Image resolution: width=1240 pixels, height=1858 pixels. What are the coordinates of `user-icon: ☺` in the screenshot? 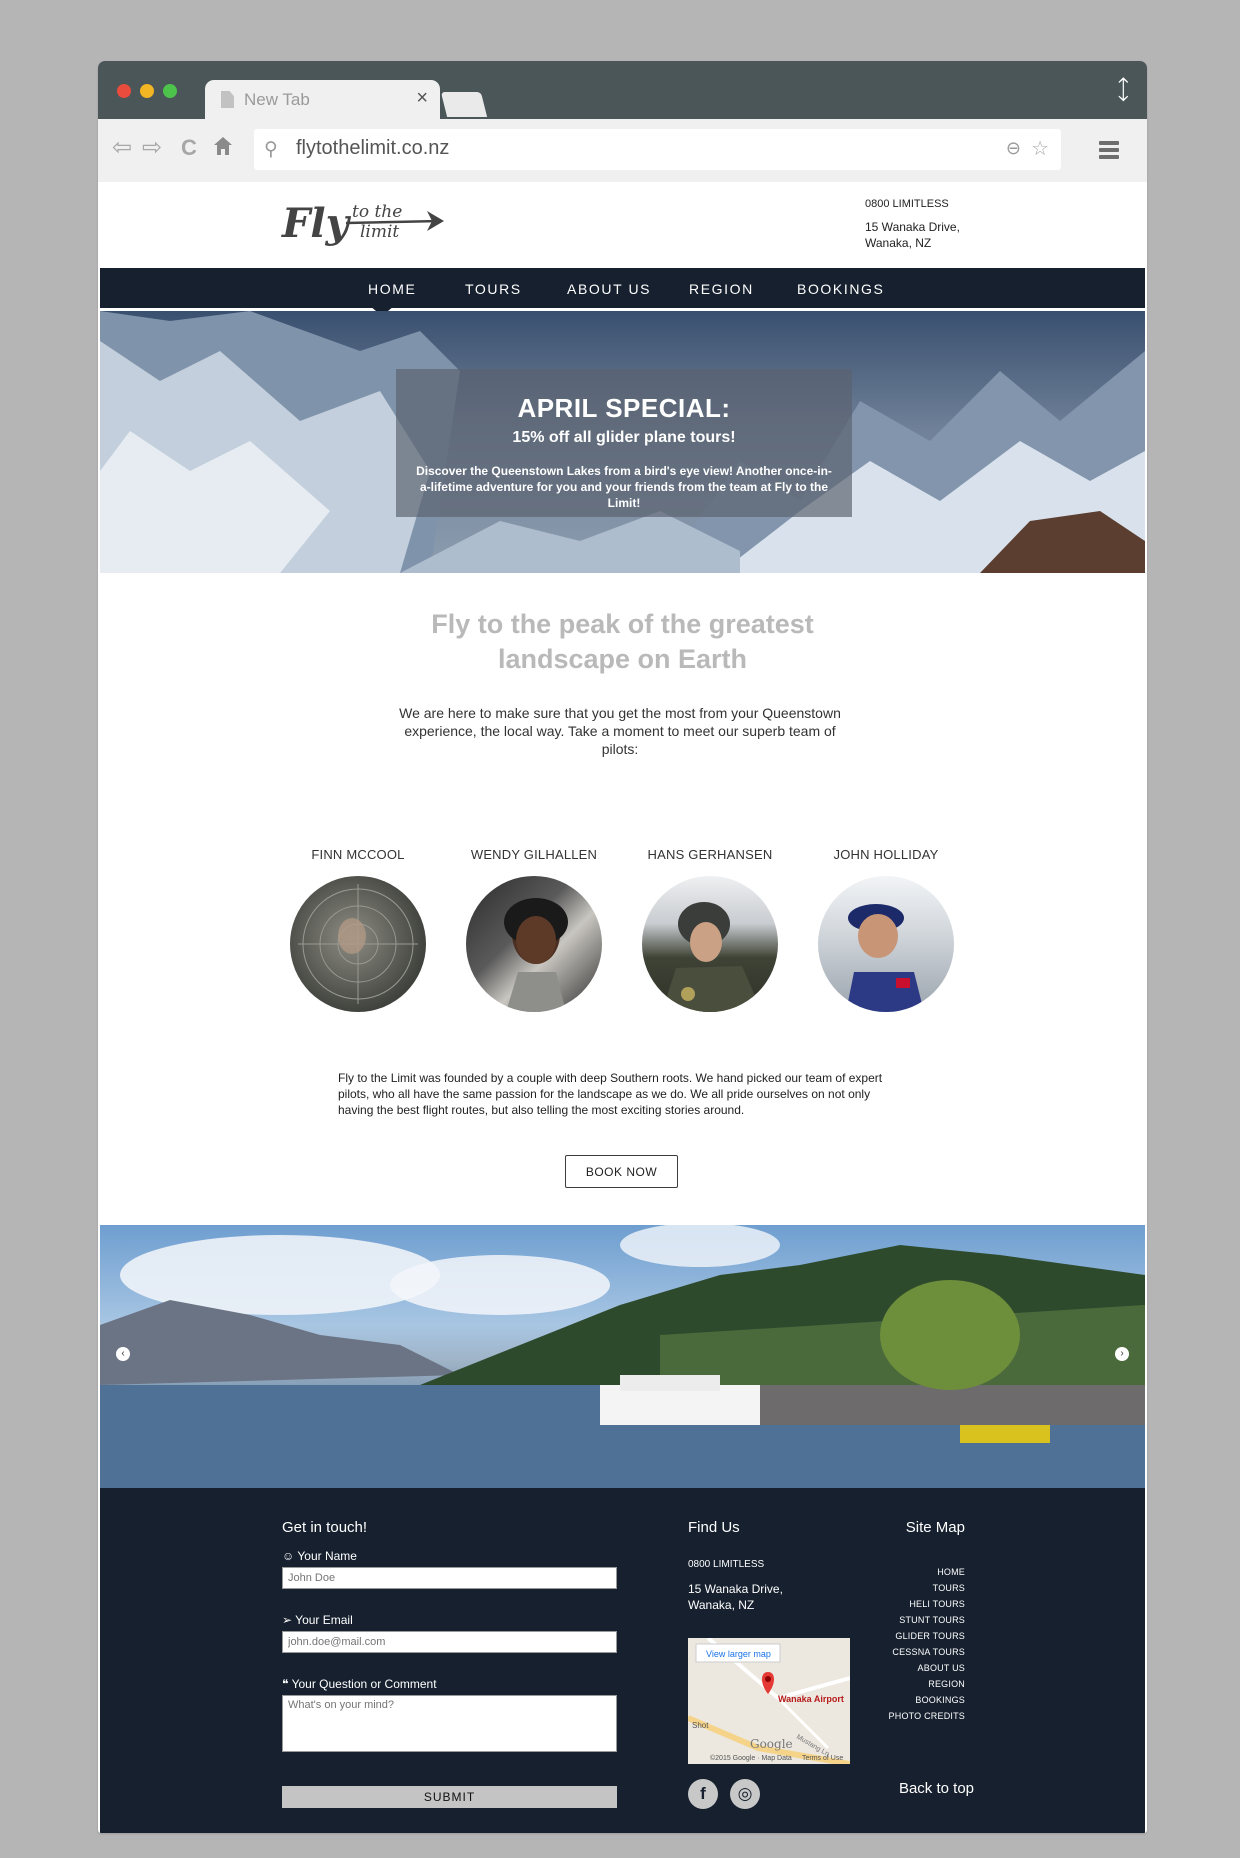 It's located at (290, 1556).